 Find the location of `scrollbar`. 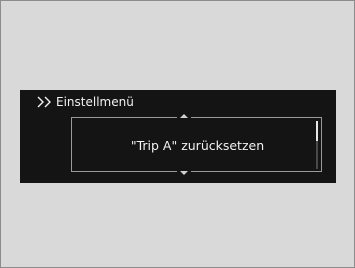

scrollbar is located at coordinates (317, 145).